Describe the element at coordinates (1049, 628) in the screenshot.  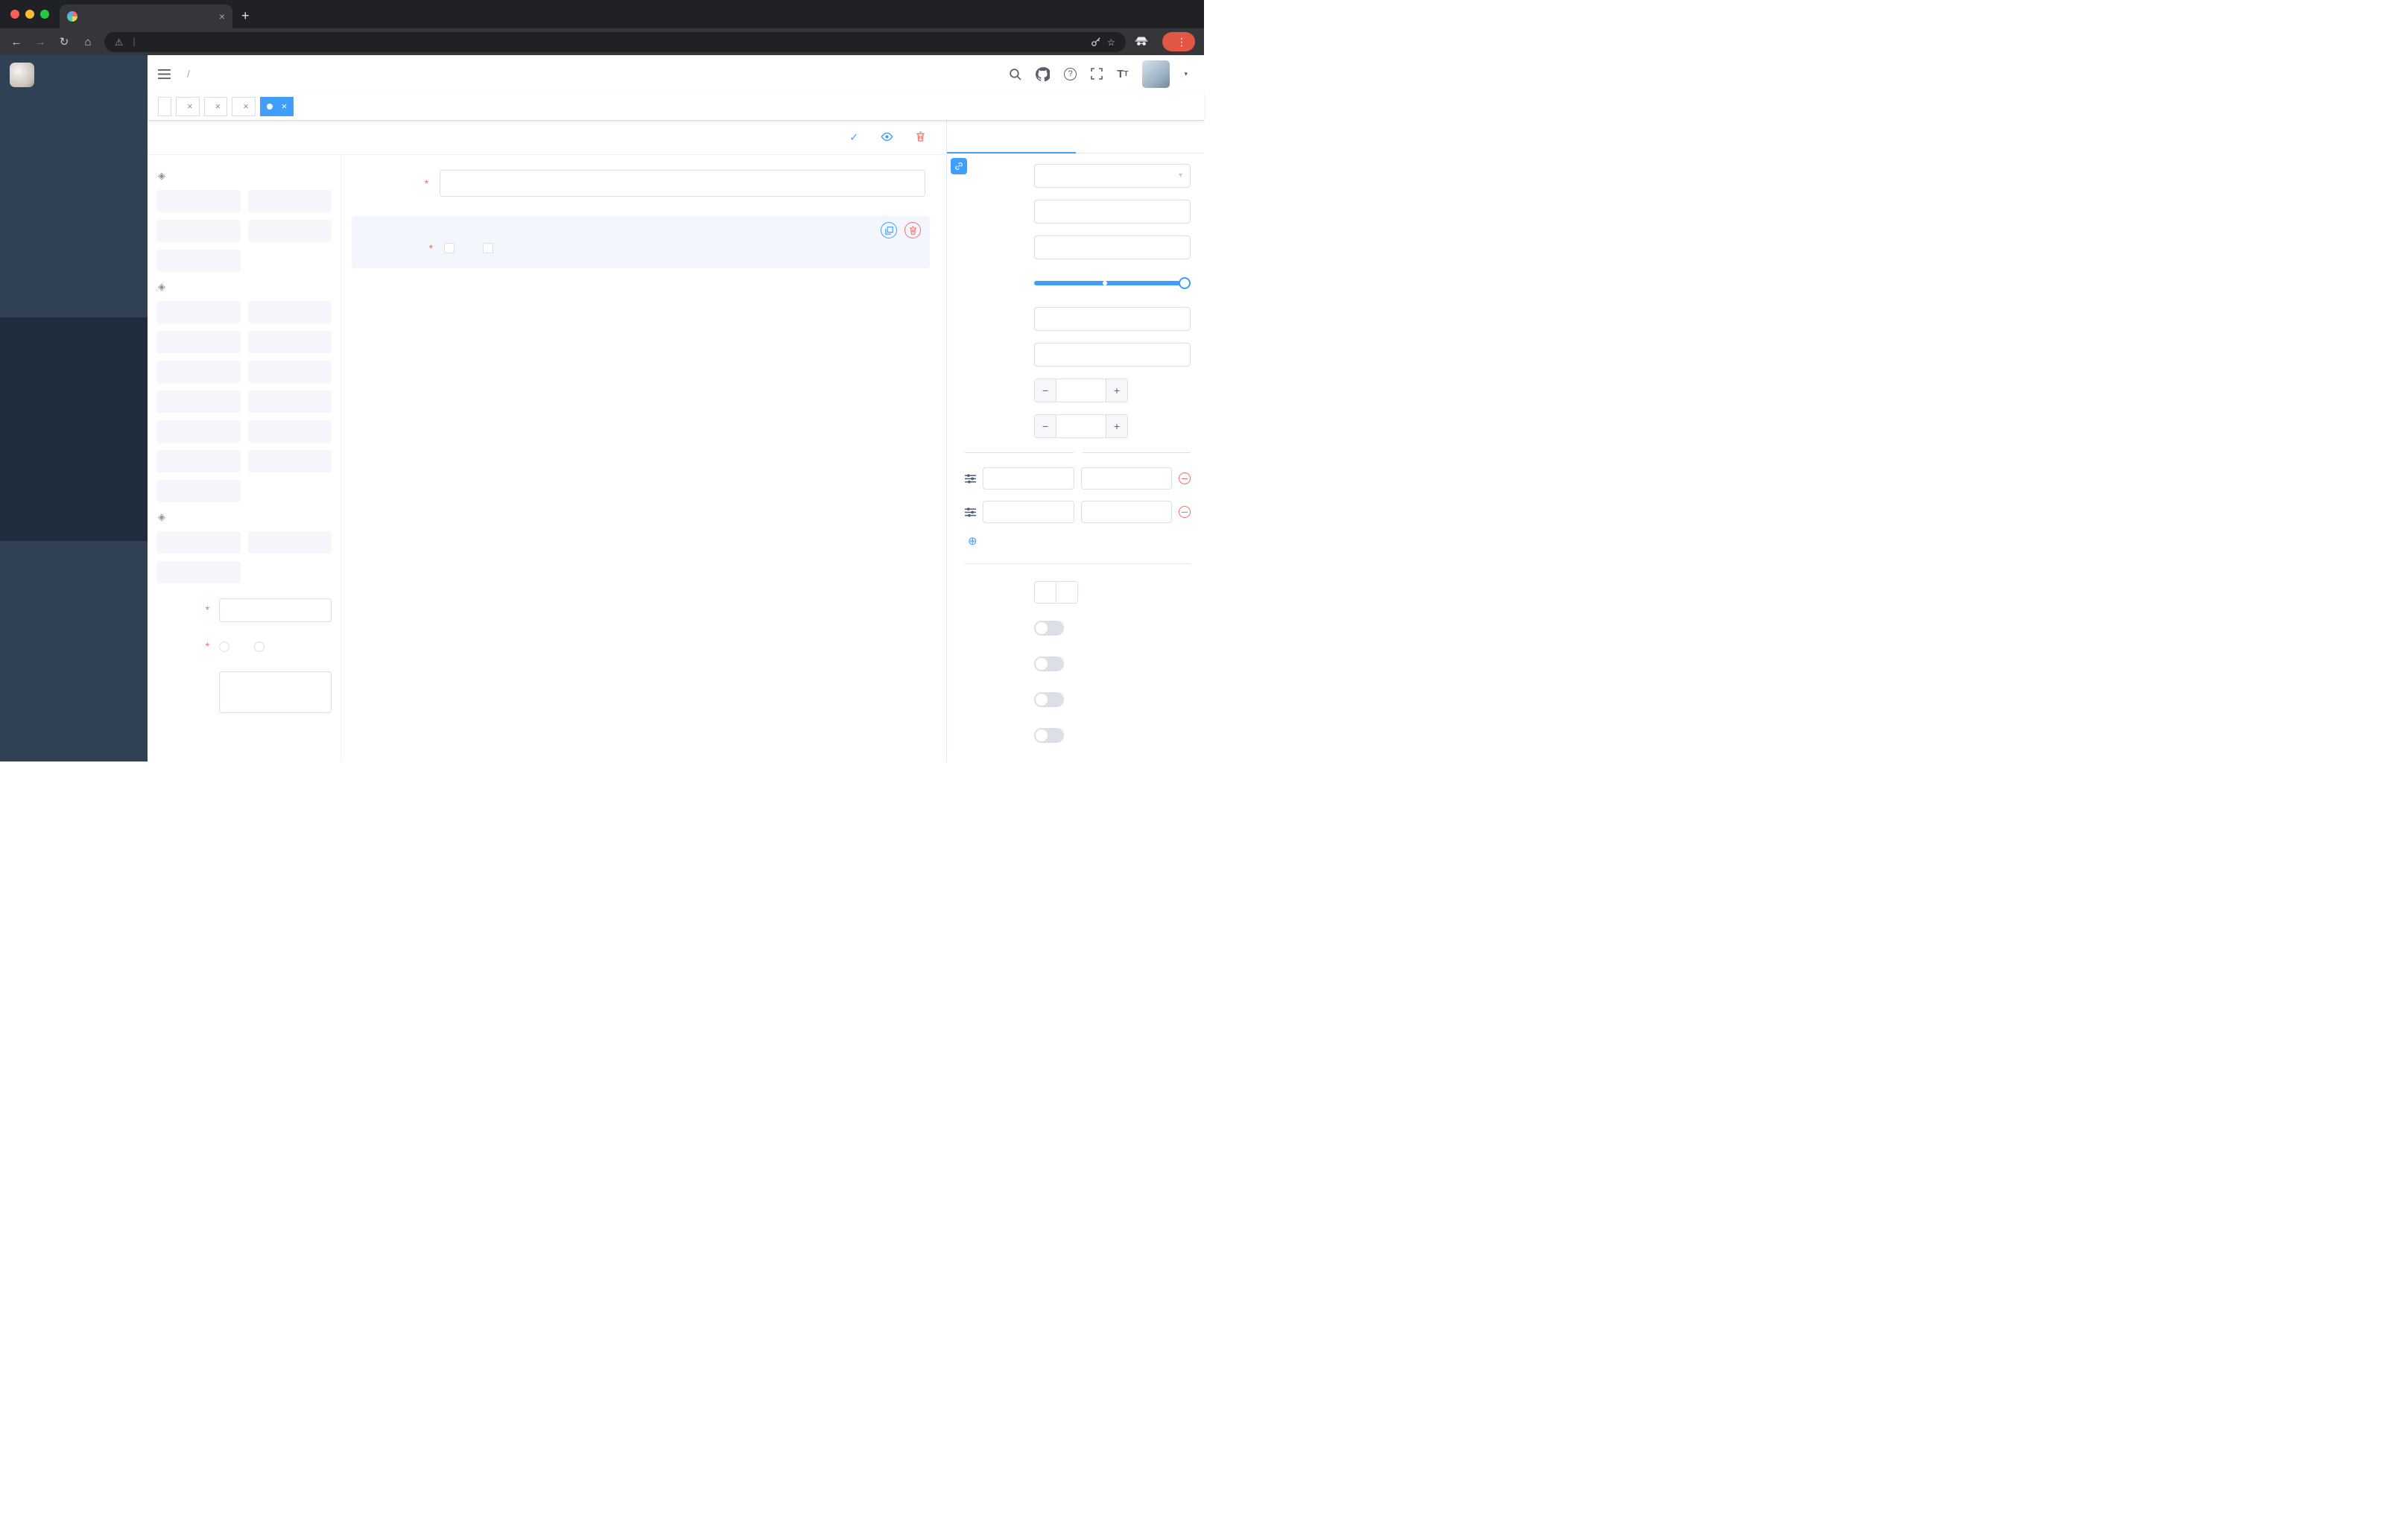
I see `show-label-toggle` at that location.